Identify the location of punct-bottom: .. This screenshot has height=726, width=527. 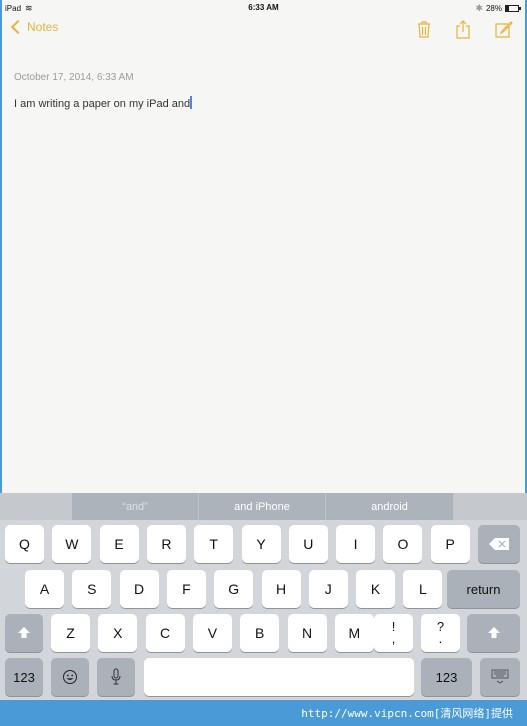
(440, 638).